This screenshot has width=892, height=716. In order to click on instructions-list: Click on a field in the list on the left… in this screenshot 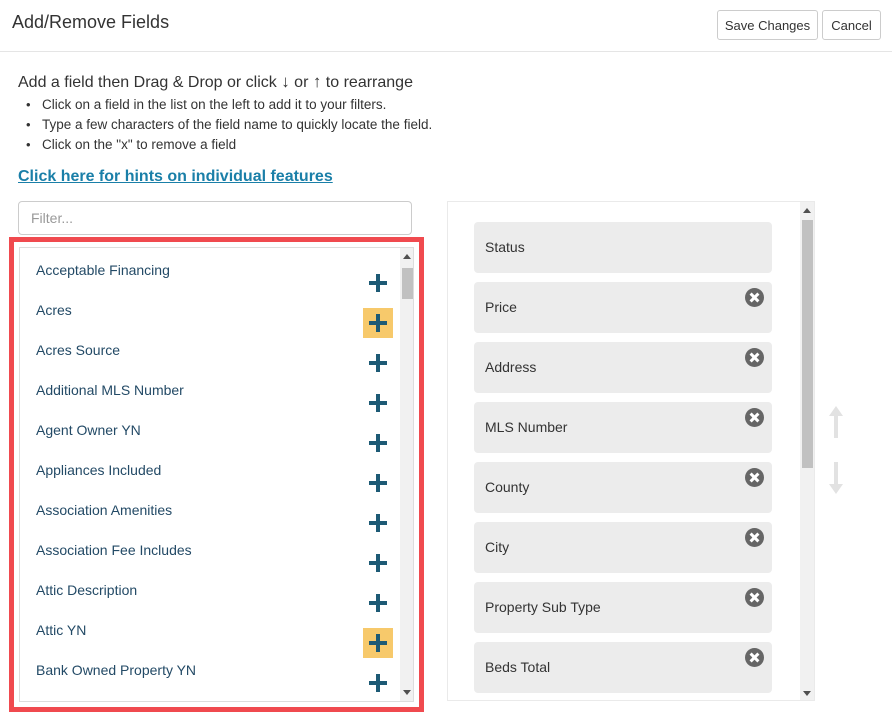, I will do `click(229, 127)`.